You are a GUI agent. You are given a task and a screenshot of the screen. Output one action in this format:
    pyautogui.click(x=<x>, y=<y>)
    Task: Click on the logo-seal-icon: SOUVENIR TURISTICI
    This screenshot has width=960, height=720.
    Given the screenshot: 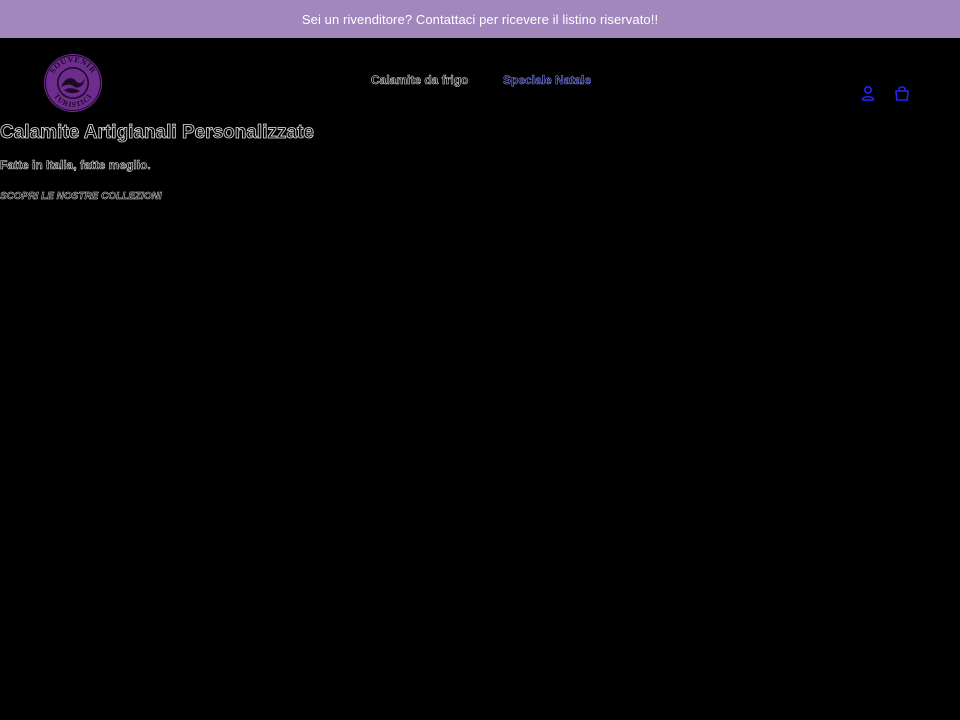 What is the action you would take?
    pyautogui.click(x=73, y=83)
    